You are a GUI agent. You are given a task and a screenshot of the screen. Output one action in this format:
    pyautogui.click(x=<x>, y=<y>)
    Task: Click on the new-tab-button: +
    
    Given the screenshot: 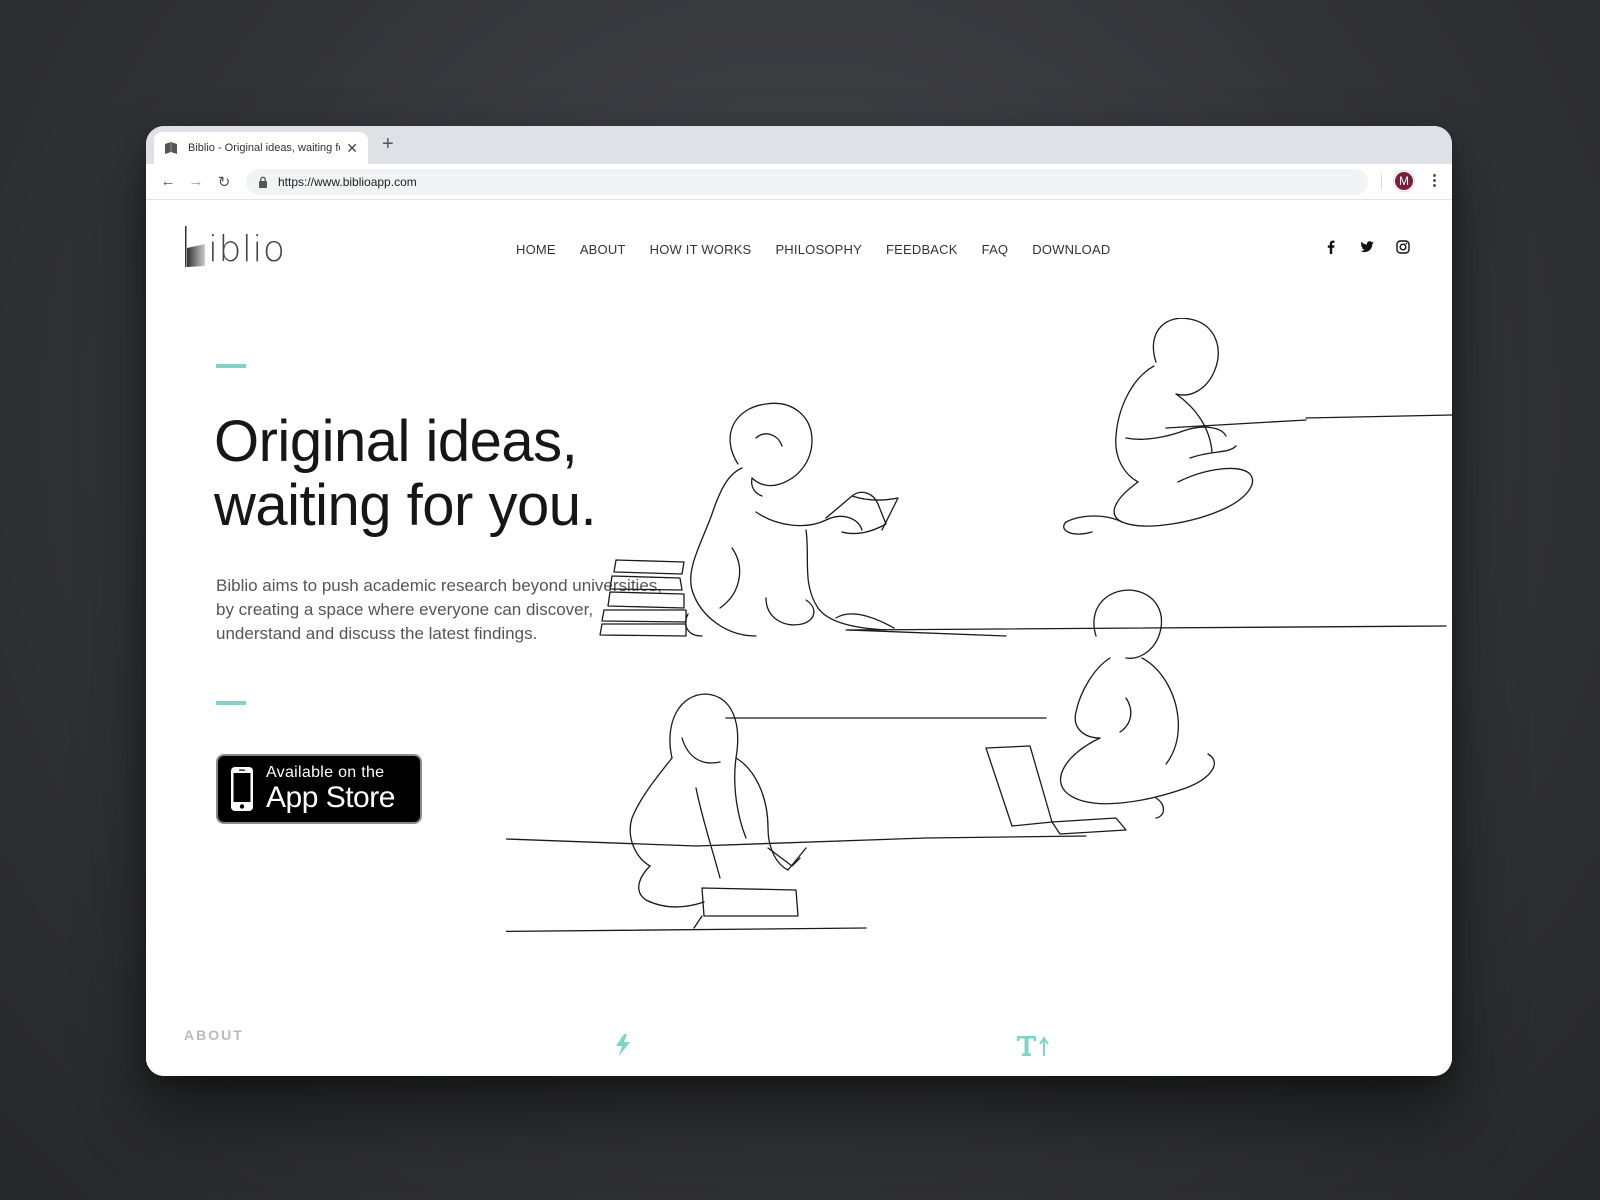 What is the action you would take?
    pyautogui.click(x=388, y=144)
    